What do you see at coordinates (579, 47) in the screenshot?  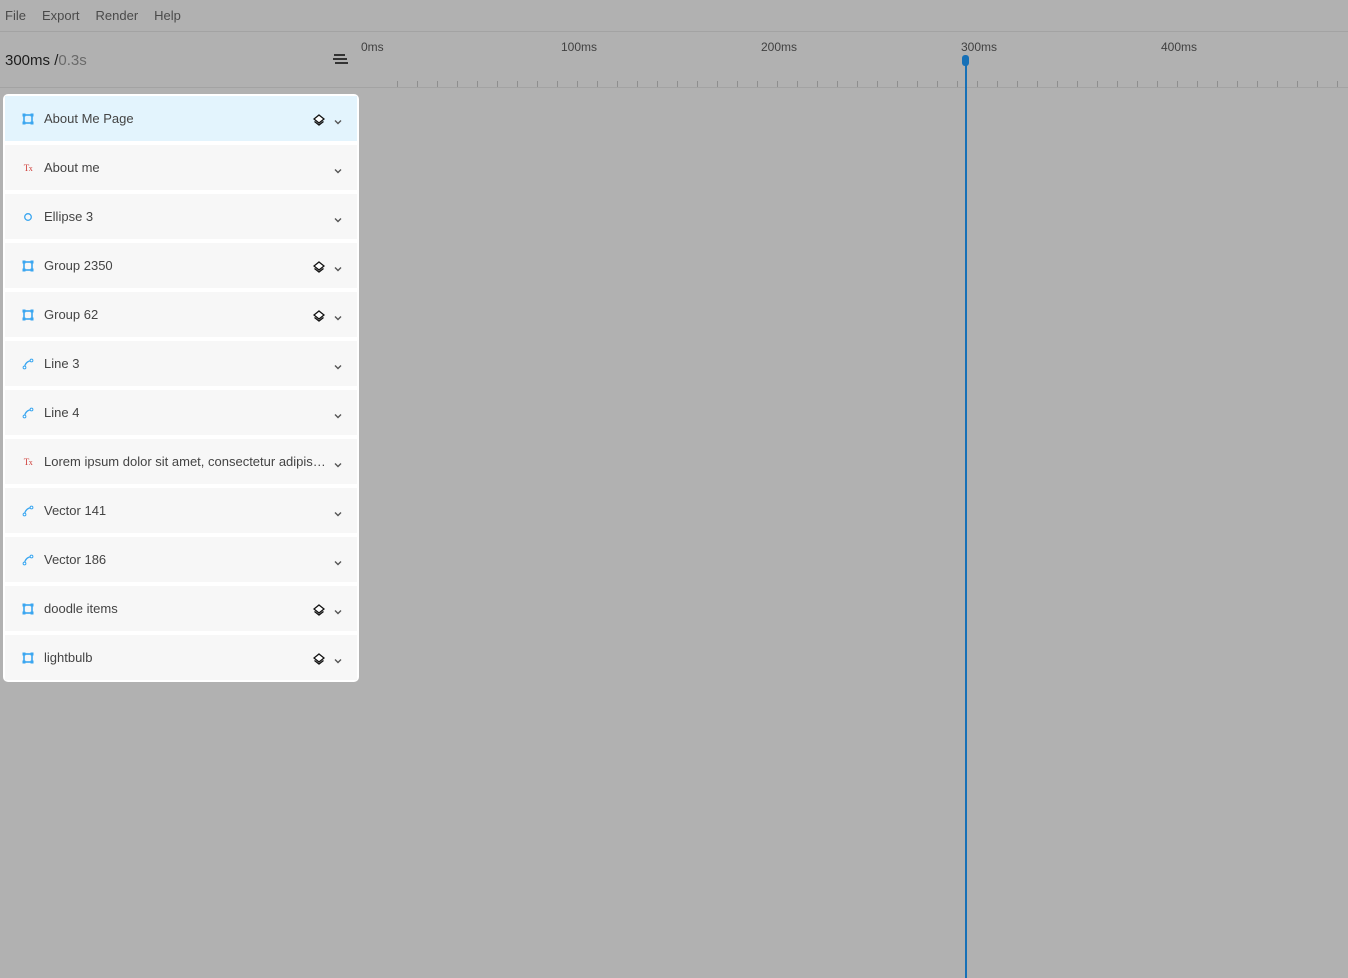 I see `ruler-label: 100ms` at bounding box center [579, 47].